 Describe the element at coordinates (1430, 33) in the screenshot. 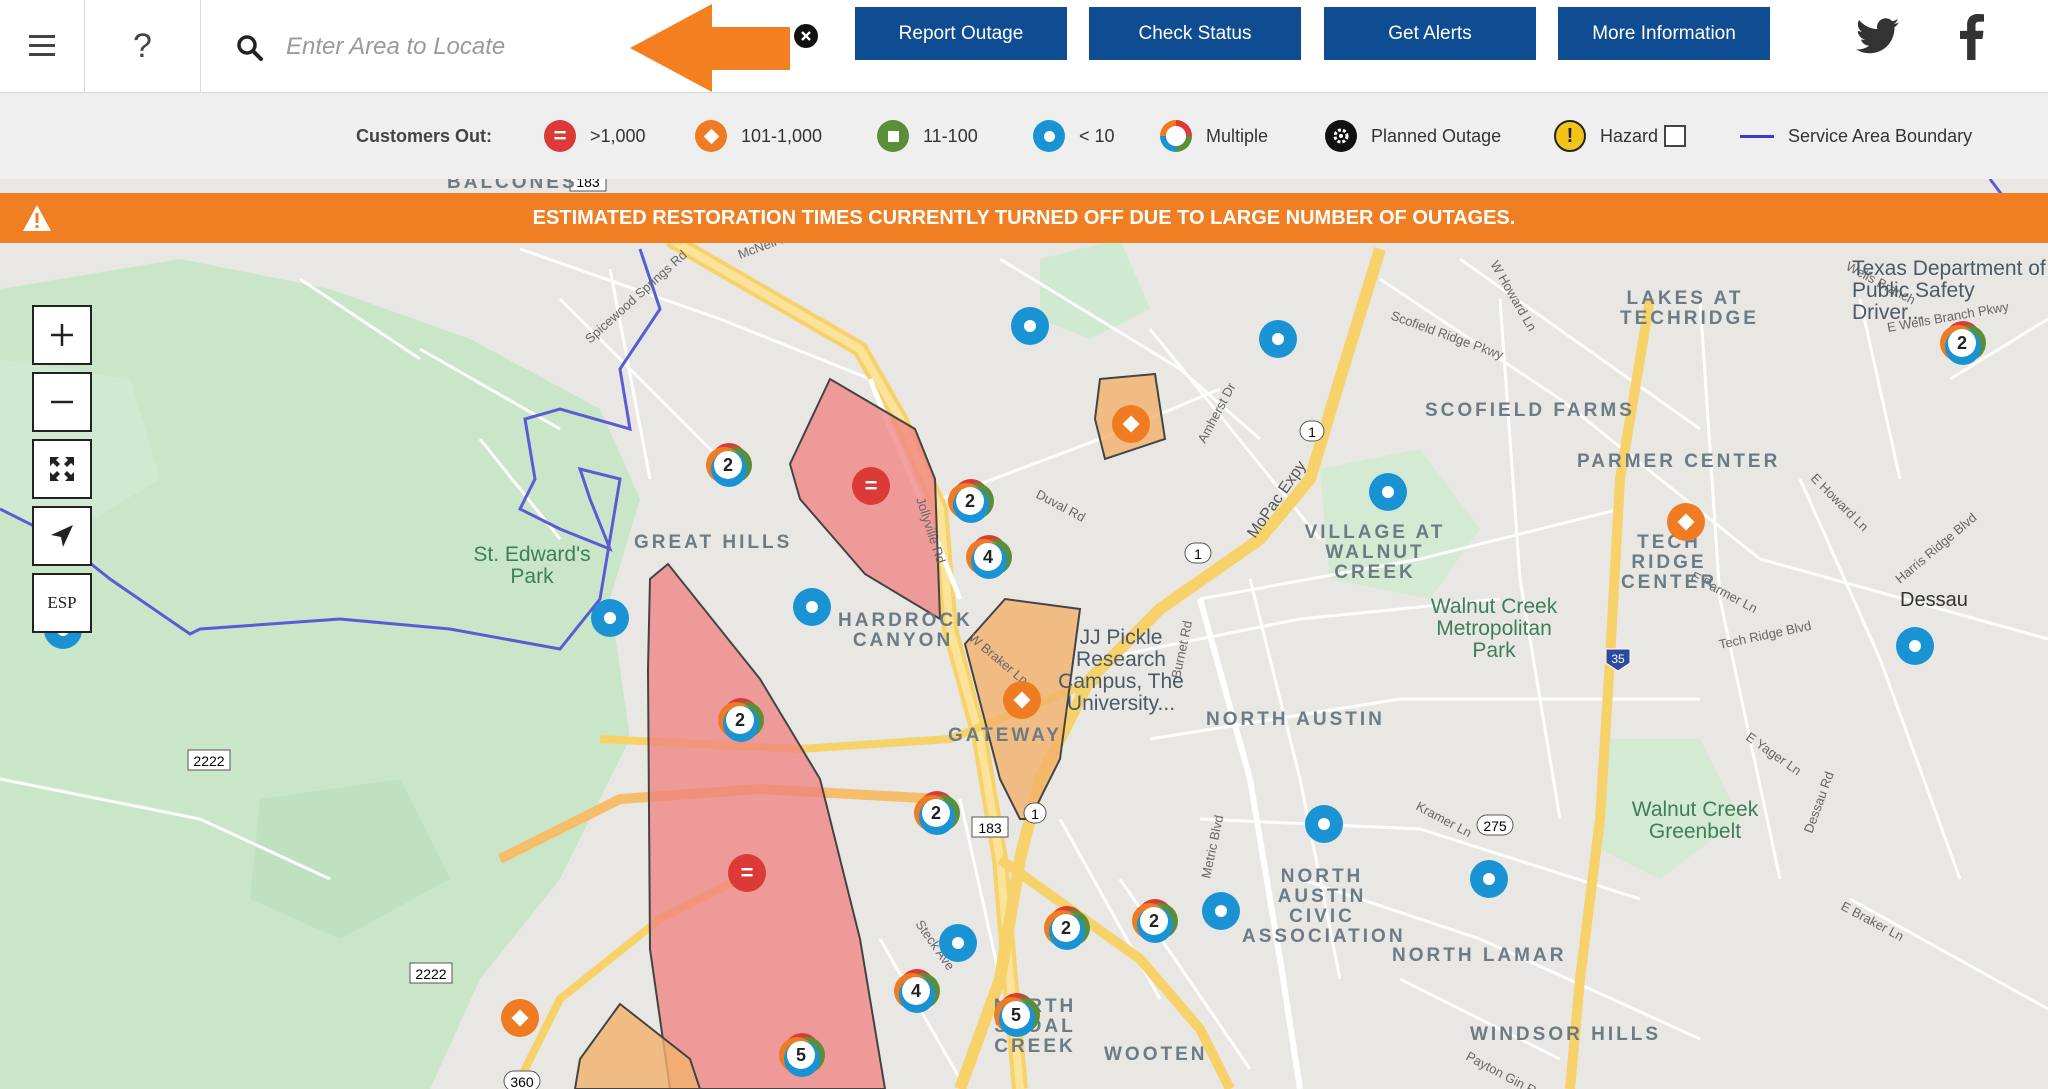

I see `get-alerts-button: Get Alerts` at that location.